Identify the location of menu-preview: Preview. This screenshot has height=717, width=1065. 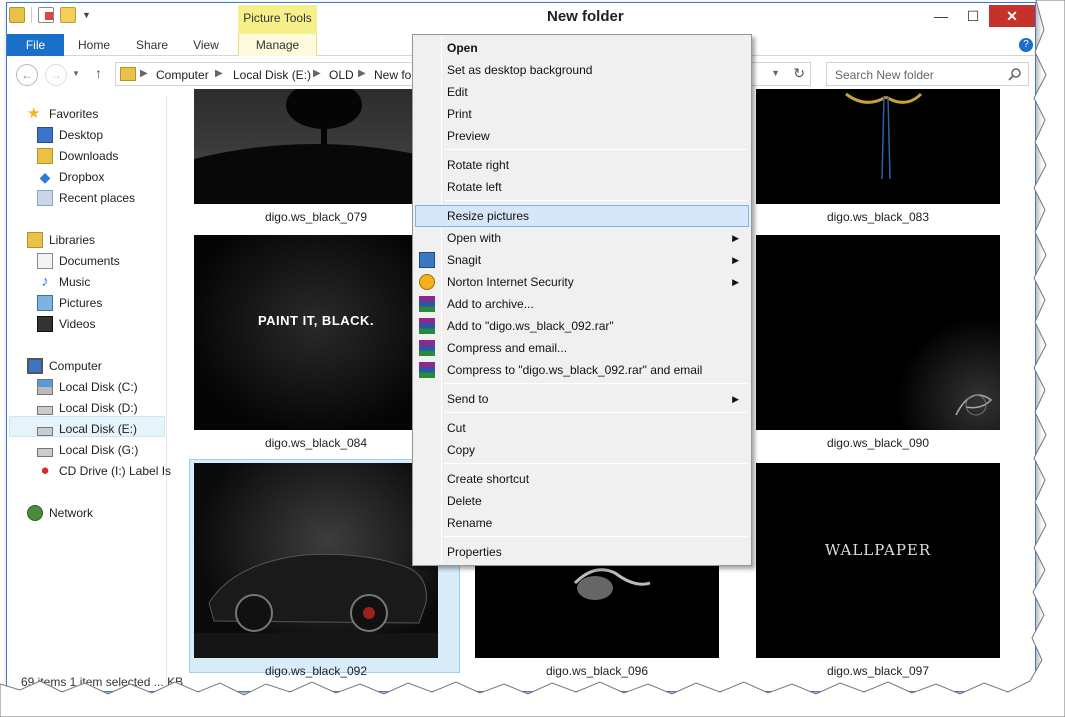
(582, 136).